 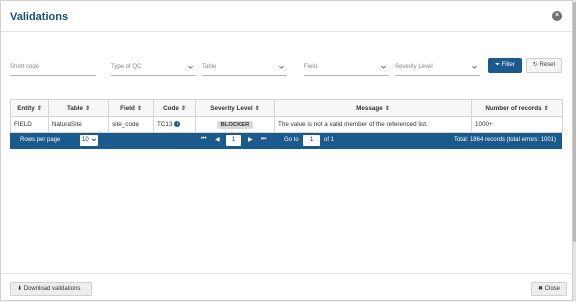 What do you see at coordinates (233, 140) in the screenshot?
I see `current-page: 1` at bounding box center [233, 140].